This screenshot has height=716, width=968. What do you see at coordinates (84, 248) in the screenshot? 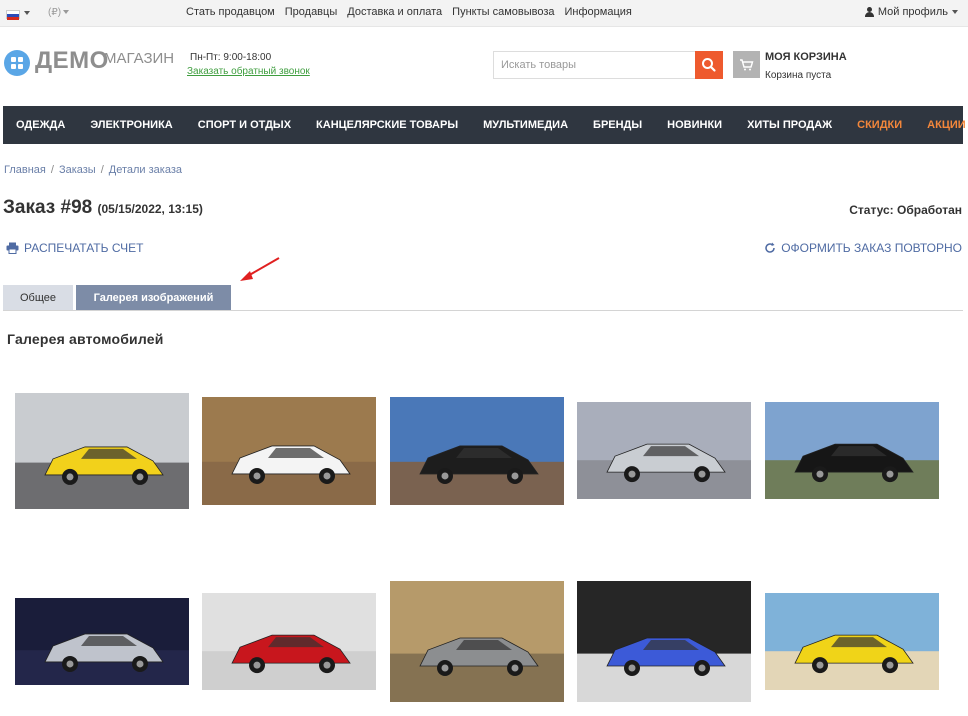
I see `print-invoice-label: РАСПЕЧАТАТЬ СЧЕТ` at bounding box center [84, 248].